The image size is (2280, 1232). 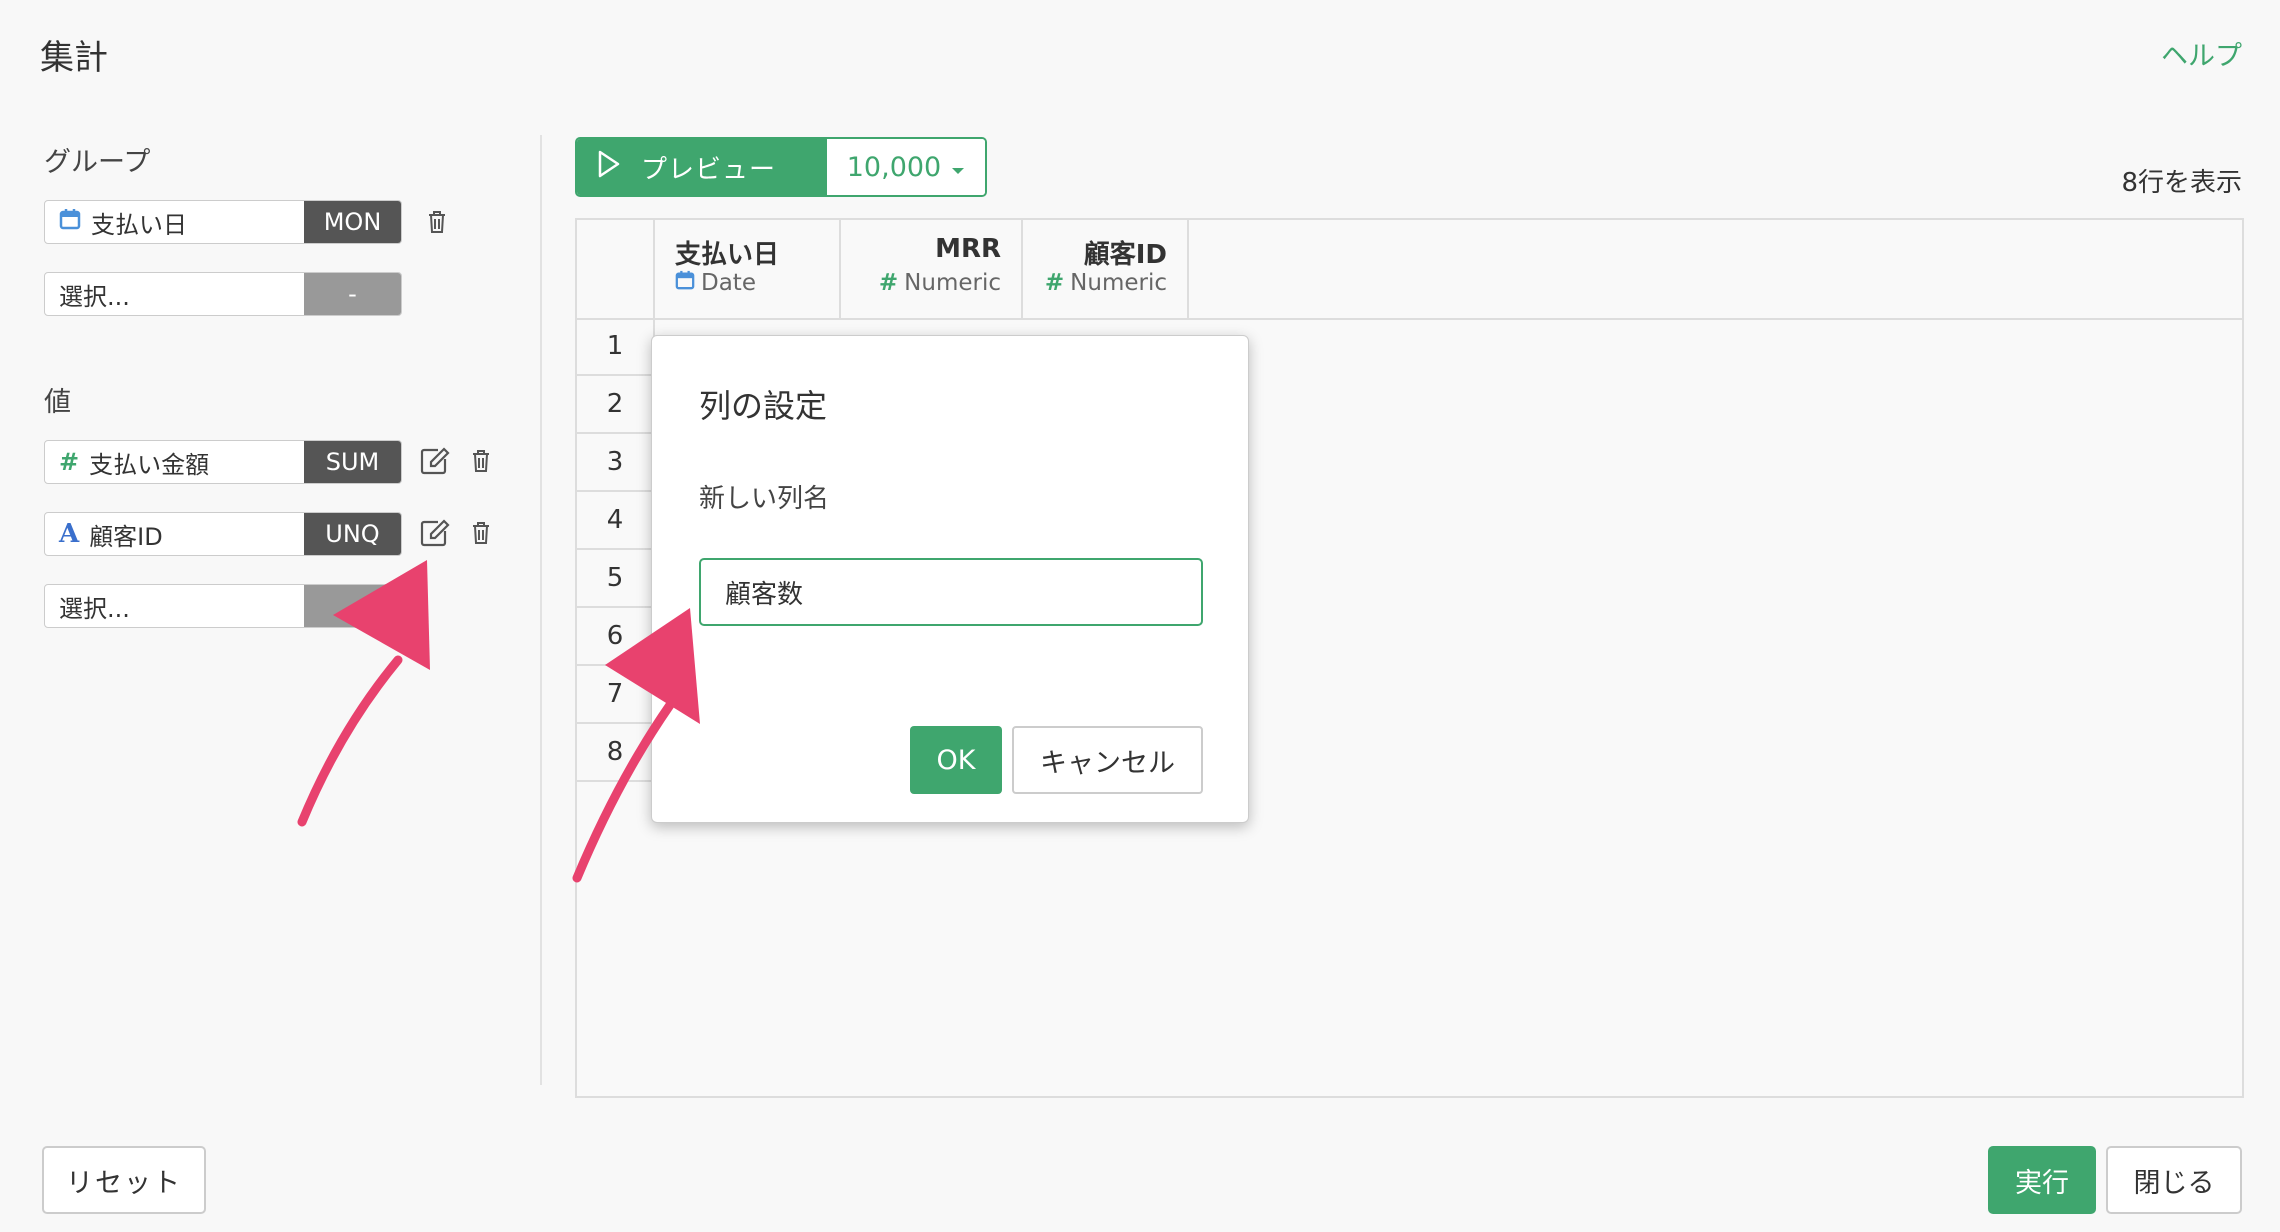 I want to click on row-number: 3, so click(x=615, y=463).